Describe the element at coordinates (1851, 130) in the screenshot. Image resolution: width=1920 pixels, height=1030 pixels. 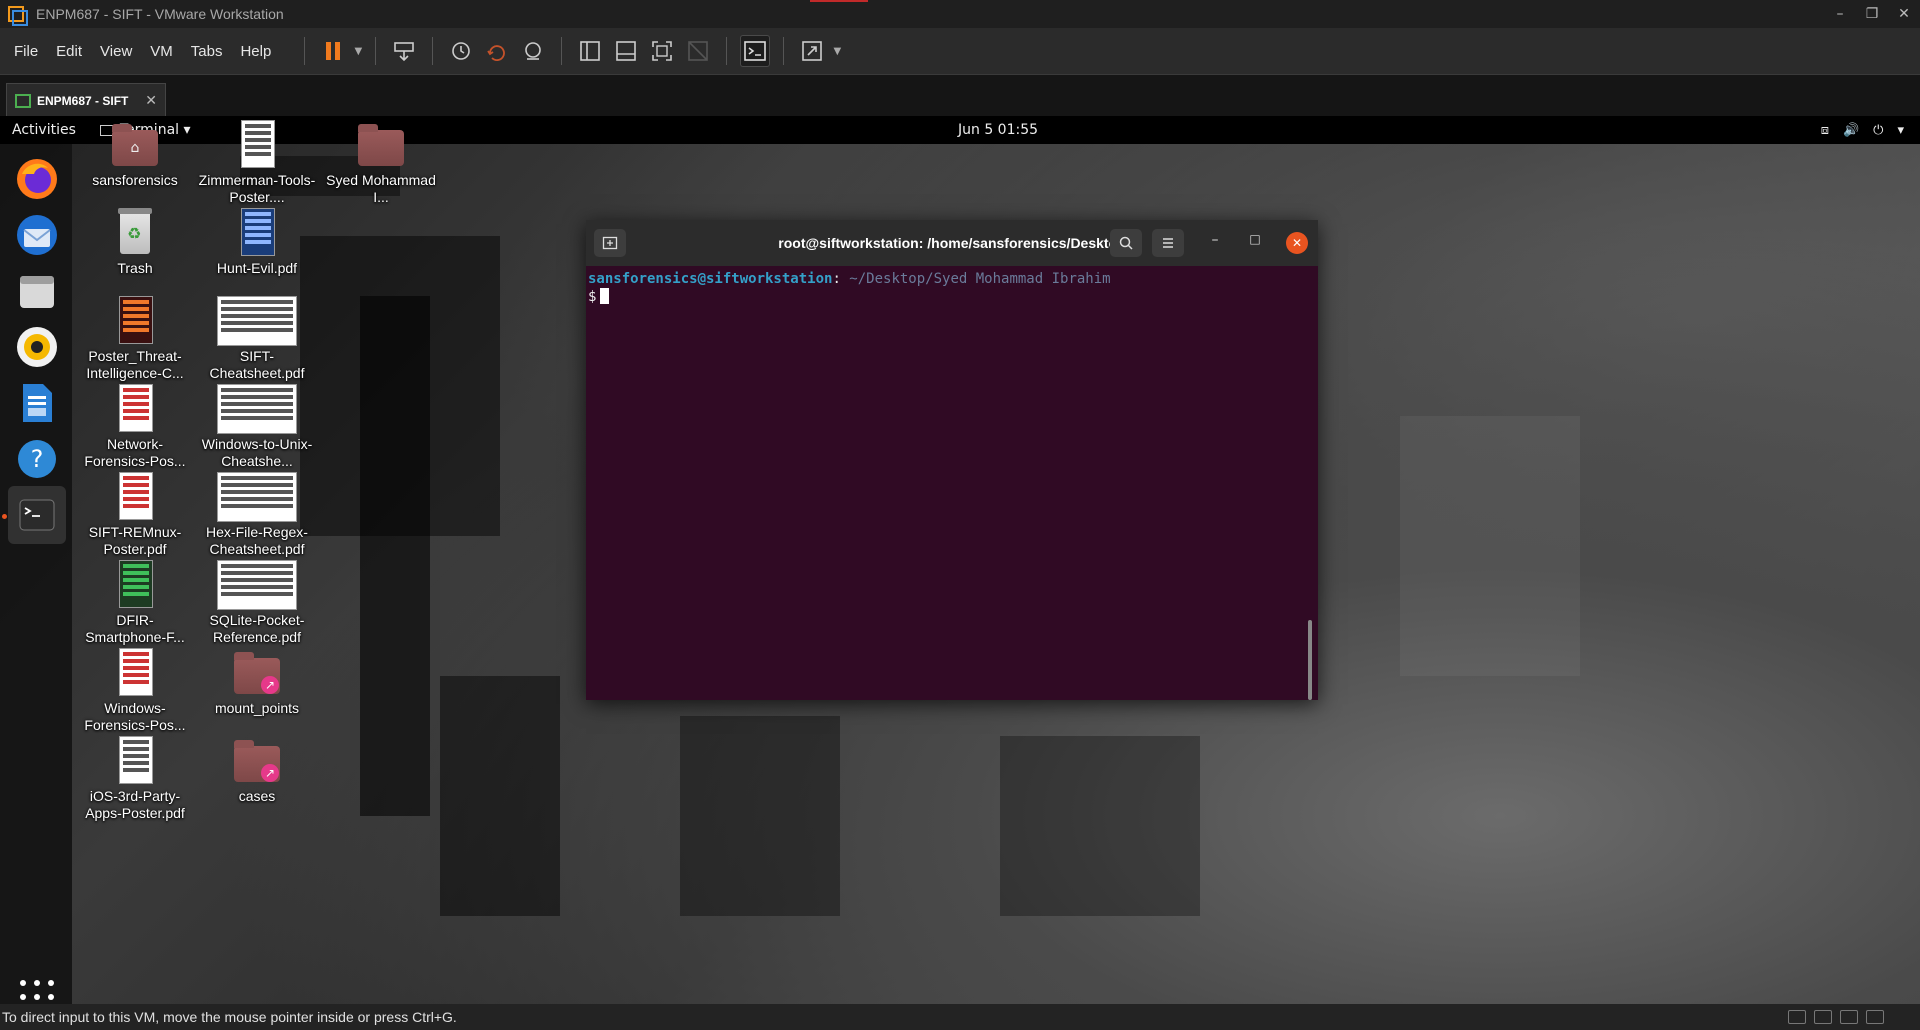
I see `volume-icon: 🔊` at that location.